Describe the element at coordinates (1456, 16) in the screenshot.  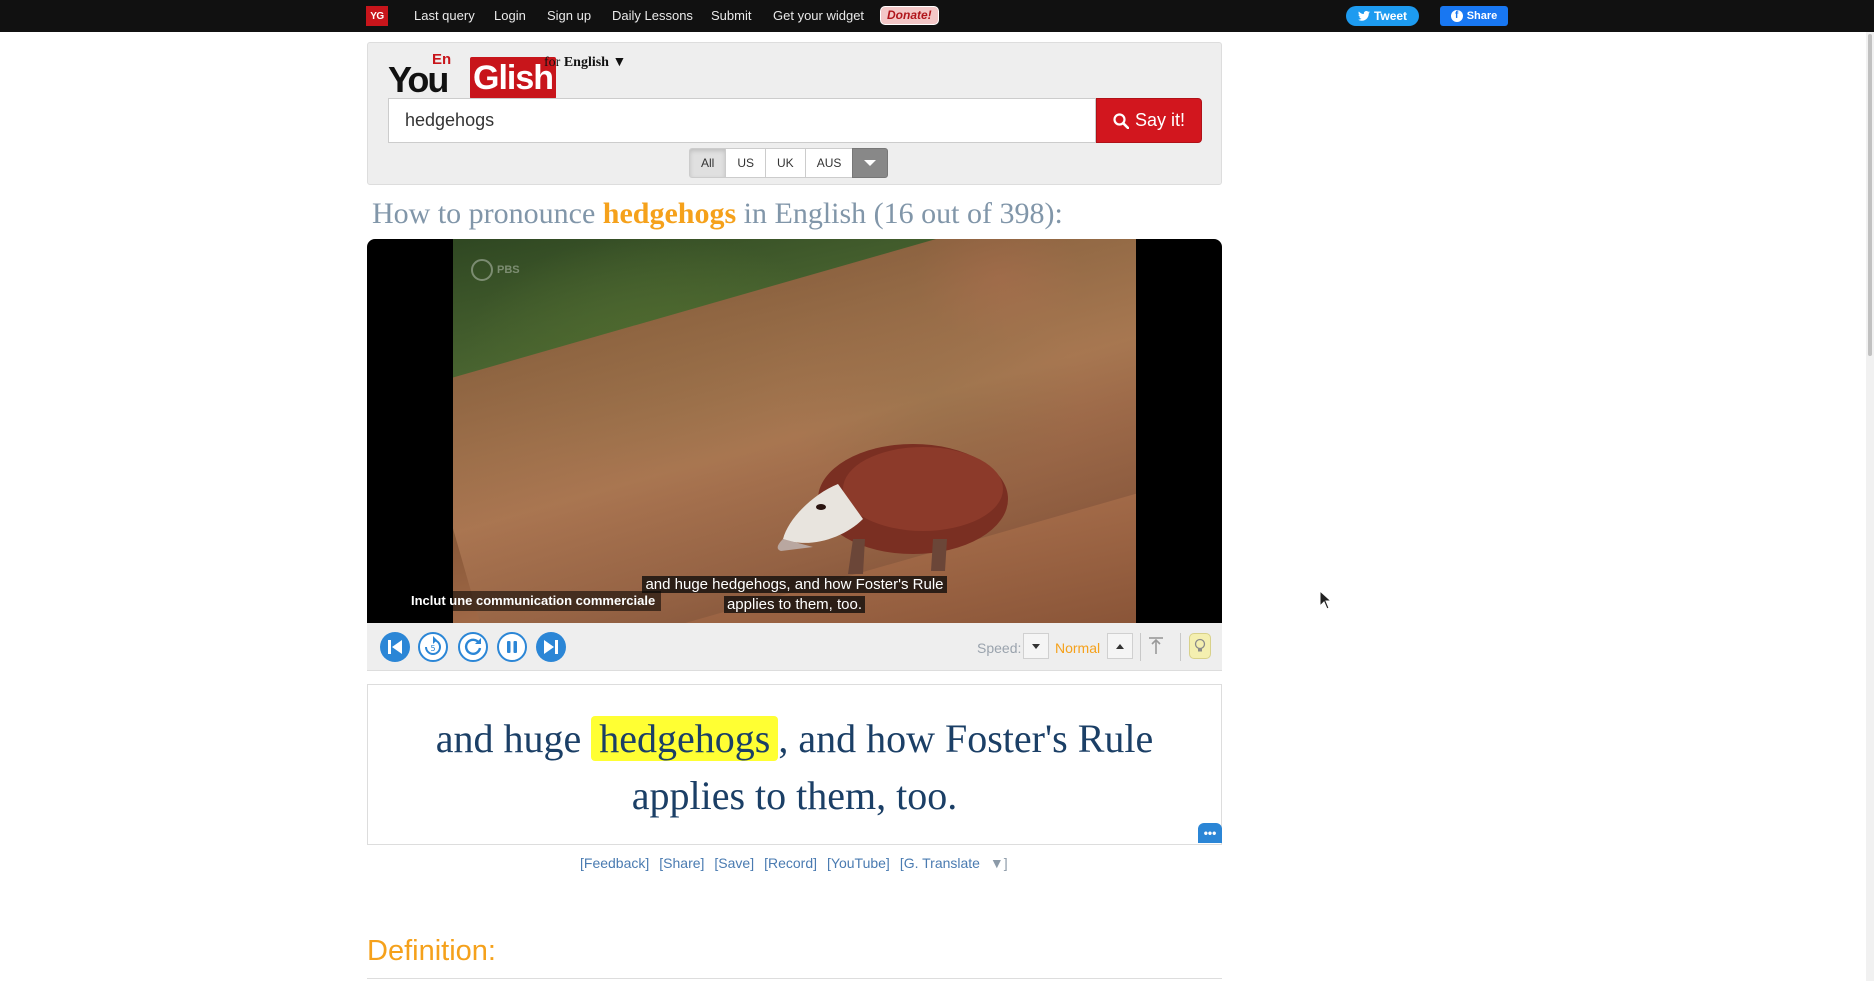
I see `facebook-icon: f` at that location.